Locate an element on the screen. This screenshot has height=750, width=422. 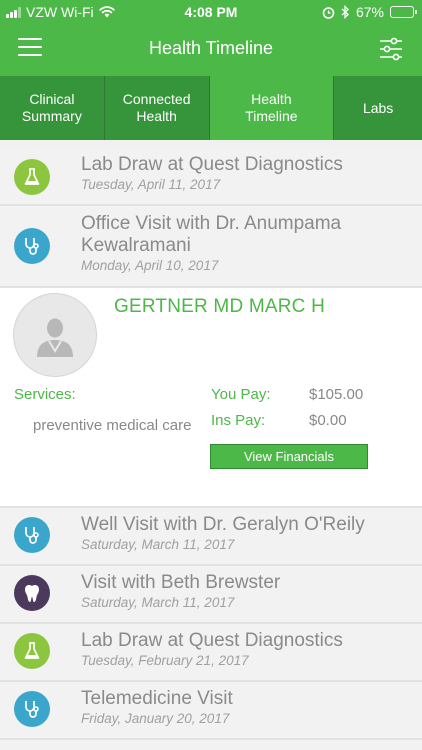
alarm-icon is located at coordinates (328, 12).